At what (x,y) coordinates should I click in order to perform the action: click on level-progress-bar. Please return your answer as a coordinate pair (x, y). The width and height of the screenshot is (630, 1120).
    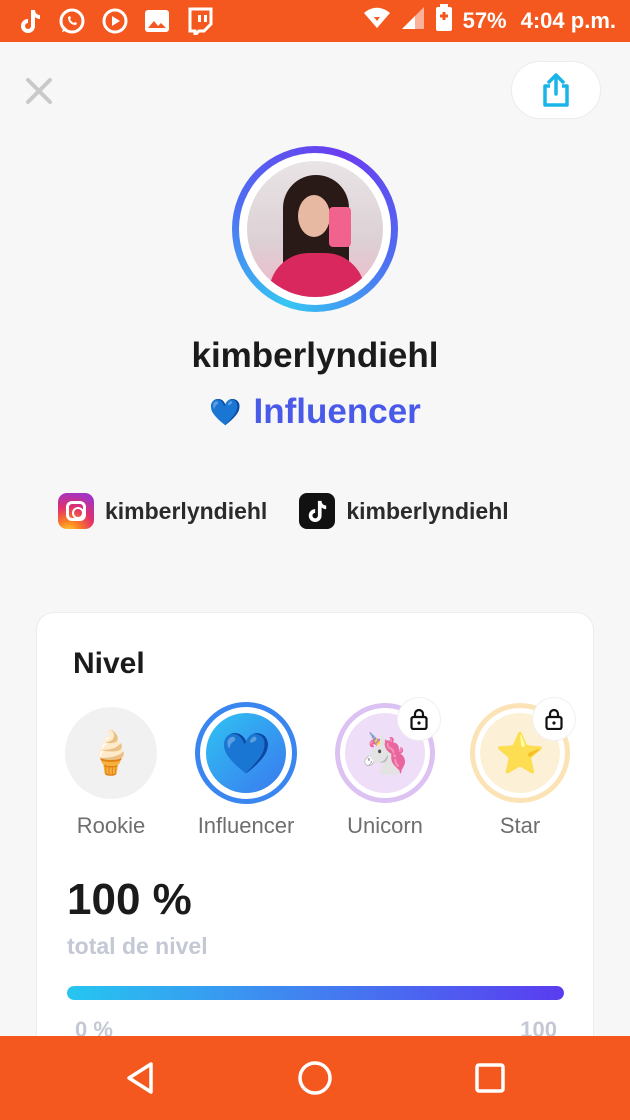
    Looking at the image, I should click on (315, 993).